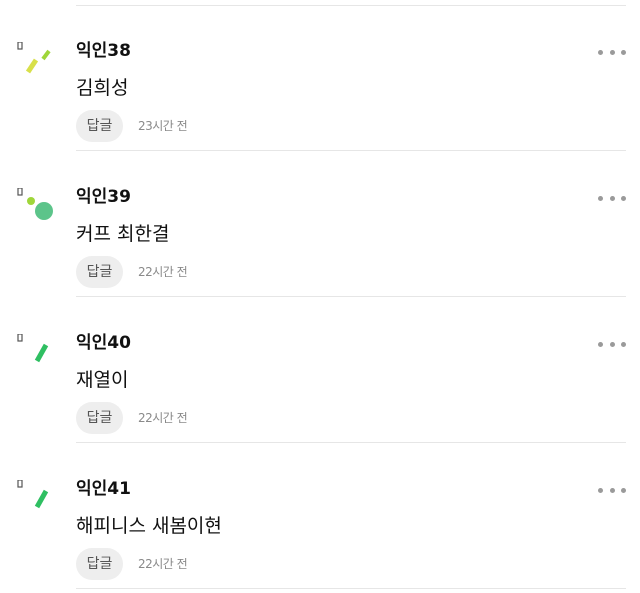 This screenshot has width=640, height=593. Describe the element at coordinates (123, 234) in the screenshot. I see `comment-body: 커프 최한결` at that location.